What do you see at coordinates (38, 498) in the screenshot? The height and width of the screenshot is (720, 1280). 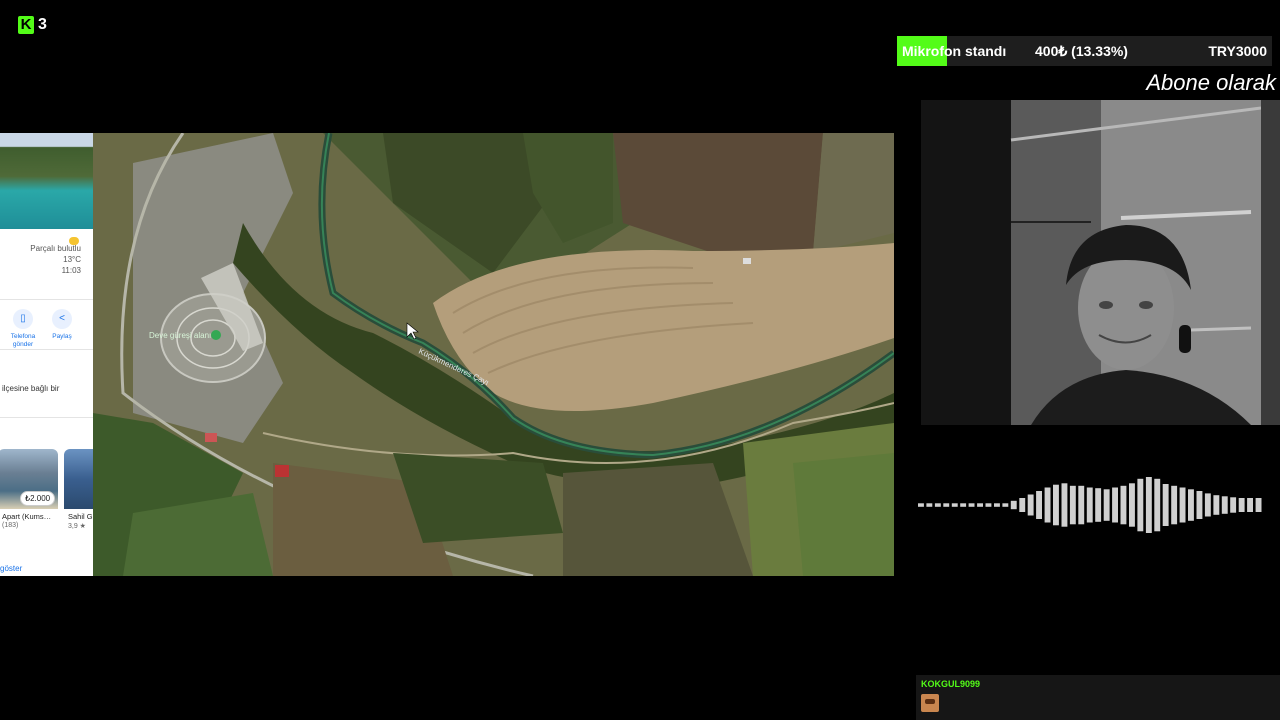 I see `hotel-card-price: ₺2.000` at bounding box center [38, 498].